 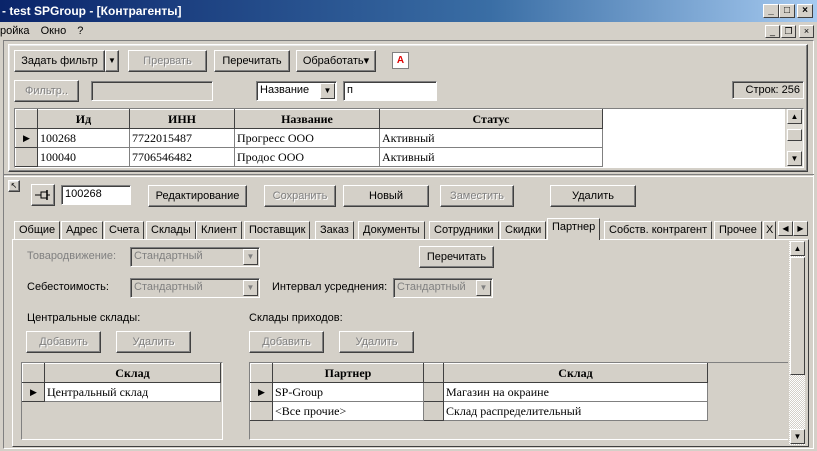 What do you see at coordinates (300, 196) in the screenshot?
I see `save-button: Сохранить` at bounding box center [300, 196].